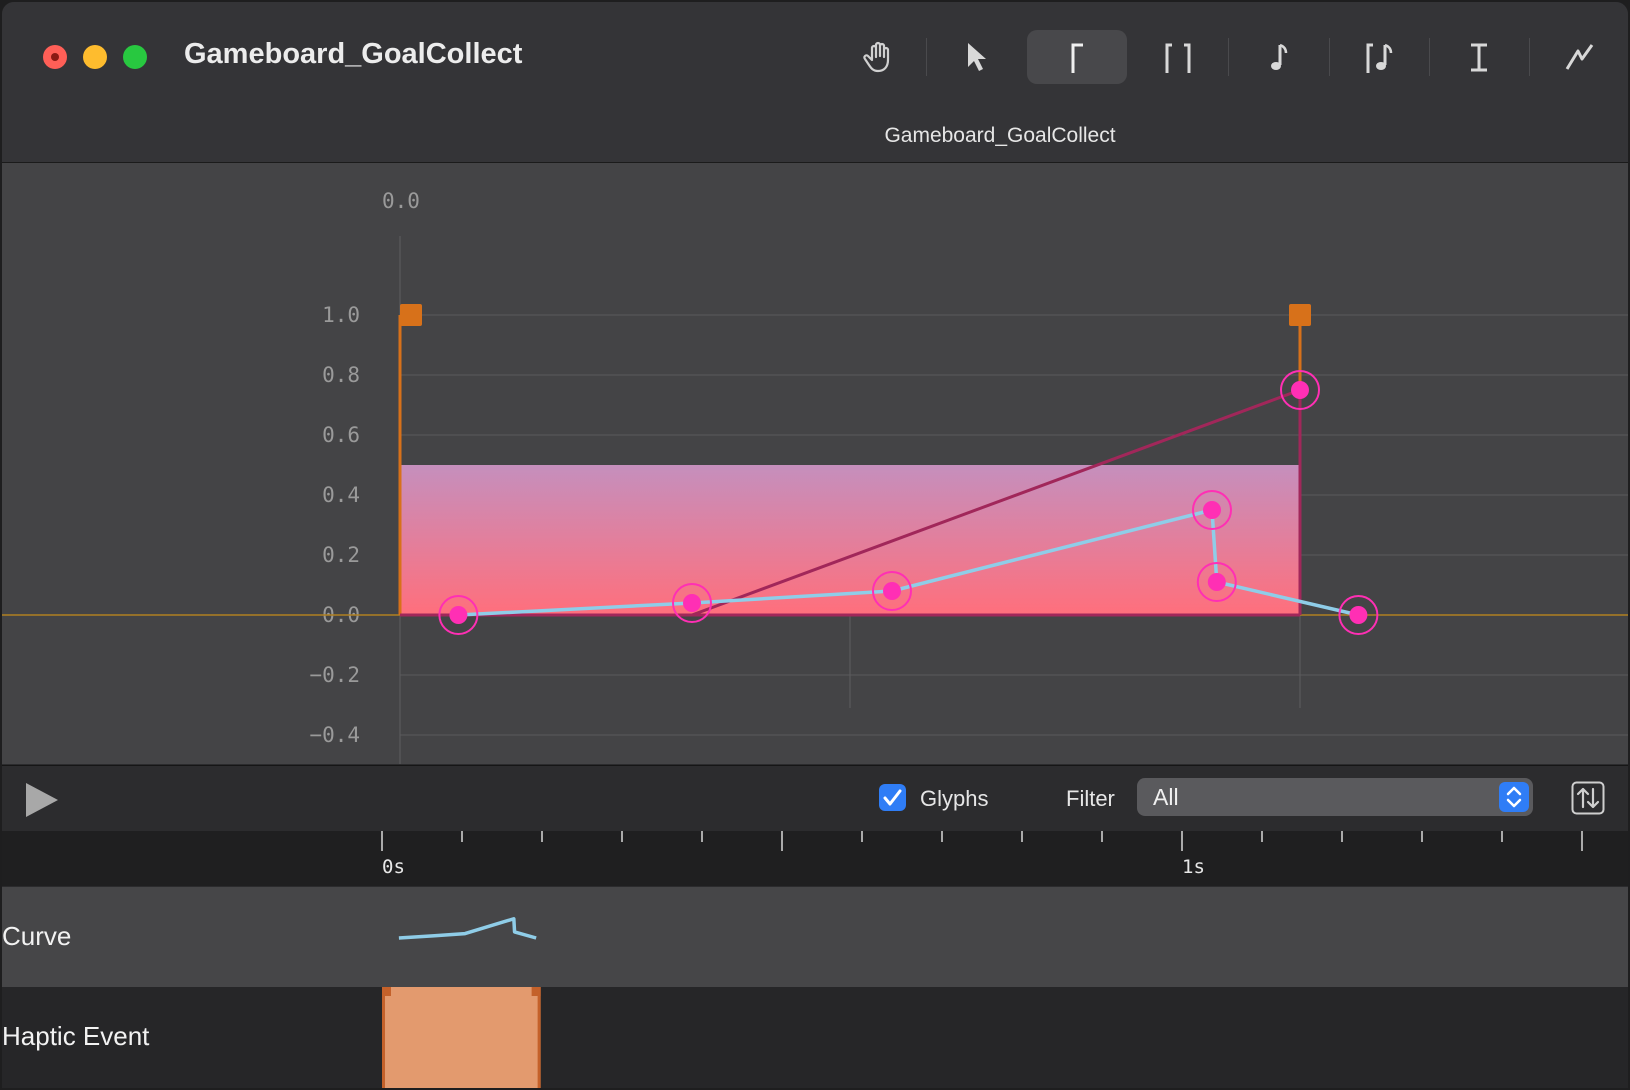 Image resolution: width=1630 pixels, height=1090 pixels. What do you see at coordinates (815, 937) in the screenshot?
I see `curve-track: Curve` at bounding box center [815, 937].